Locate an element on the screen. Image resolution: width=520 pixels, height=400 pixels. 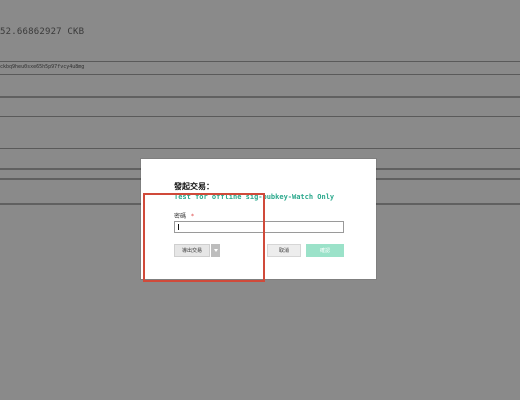
export-options-dropdown is located at coordinates (215, 250).